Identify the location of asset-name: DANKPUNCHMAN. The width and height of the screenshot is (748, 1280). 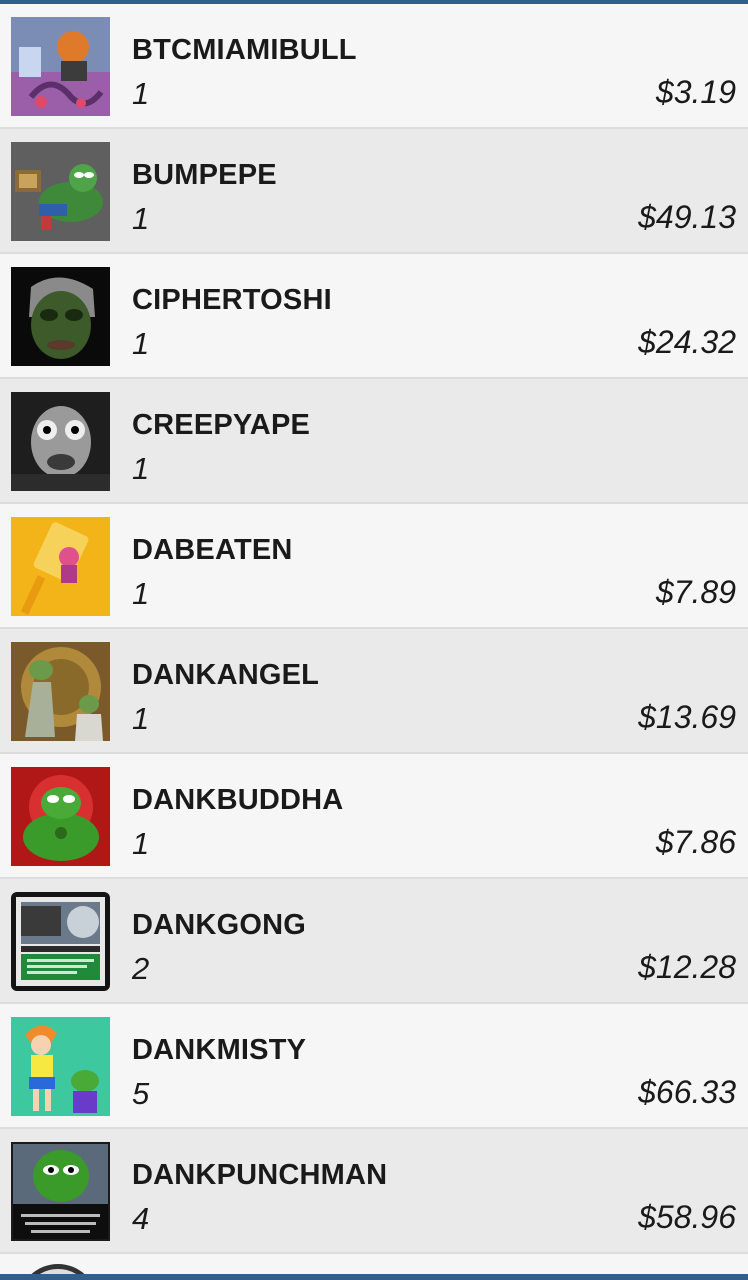
(260, 1175).